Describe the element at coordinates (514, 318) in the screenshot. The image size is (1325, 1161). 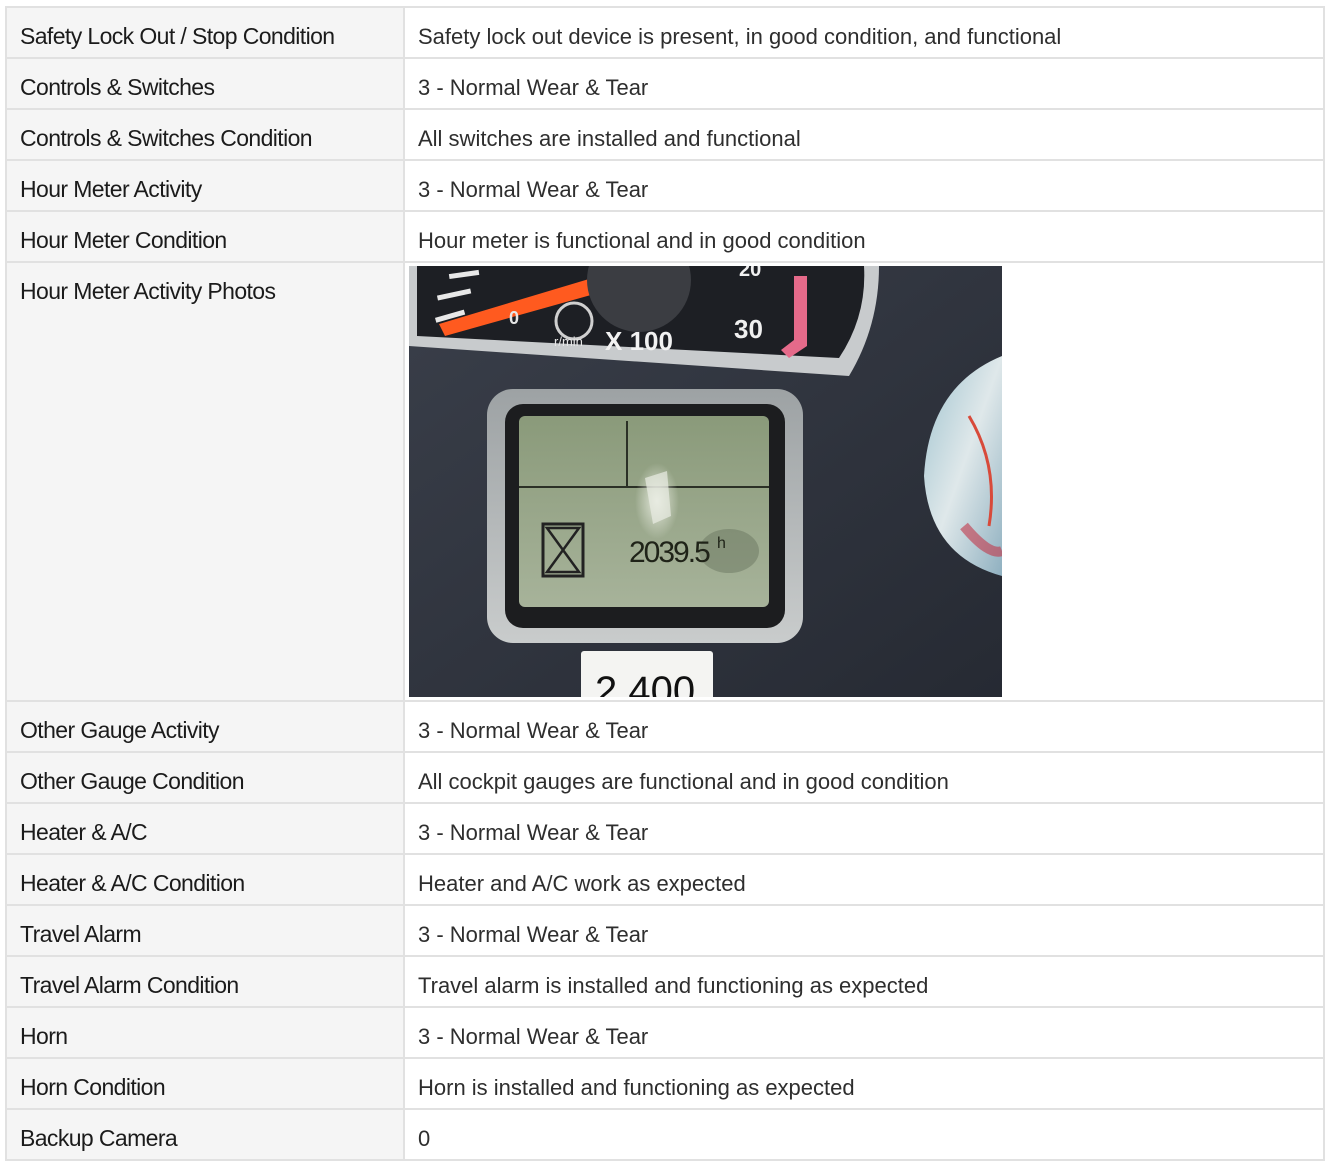
I see `gauge-zero-label: 0` at that location.